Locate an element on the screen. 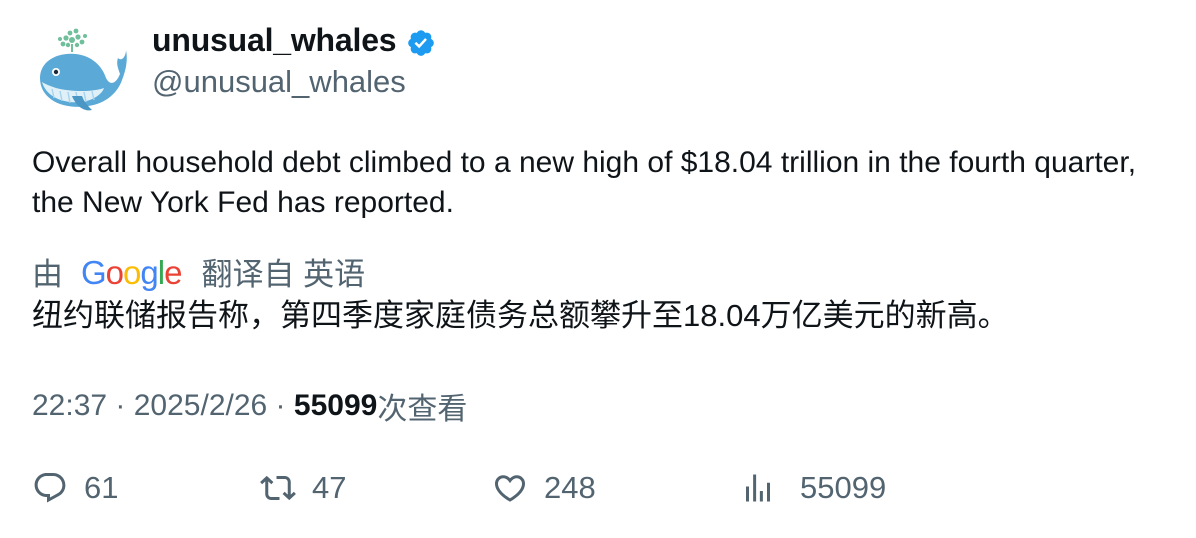 The image size is (1196, 538). verified-badge-icon is located at coordinates (421, 43).